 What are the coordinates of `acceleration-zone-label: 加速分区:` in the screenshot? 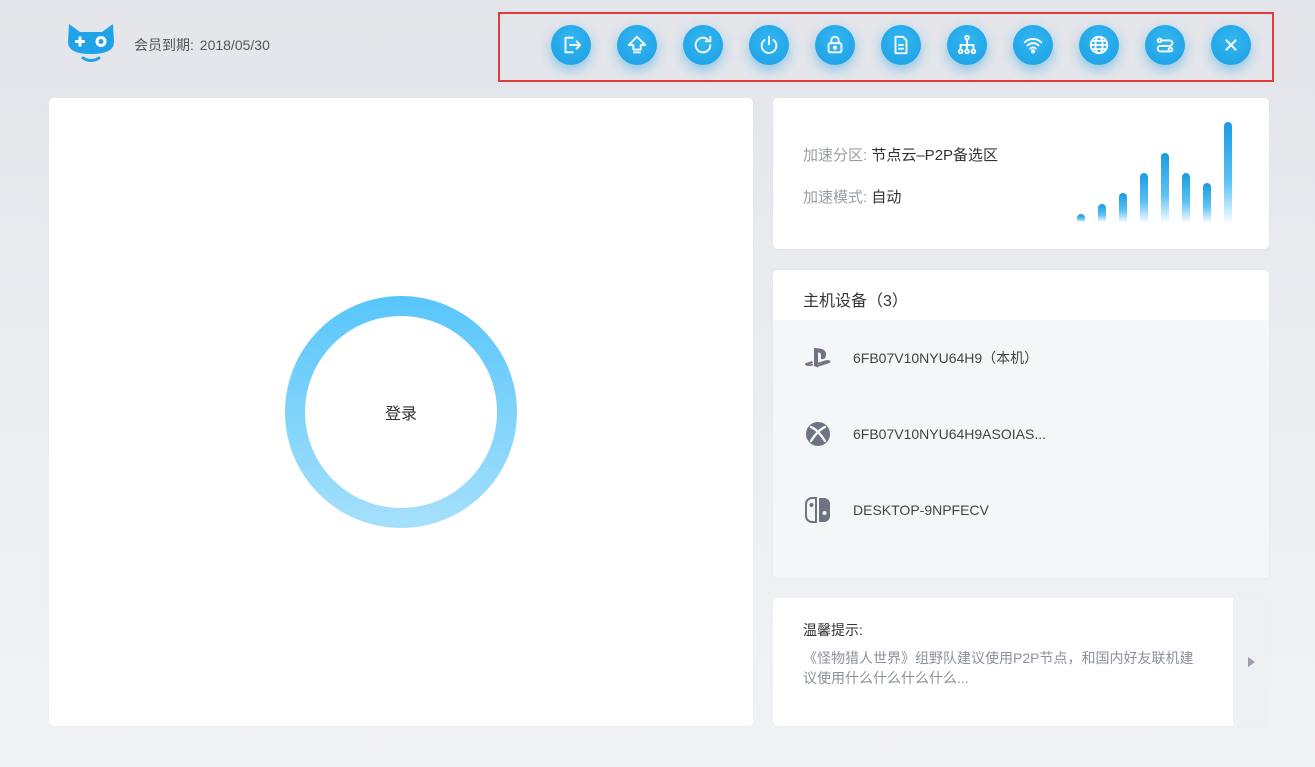 It's located at (835, 155).